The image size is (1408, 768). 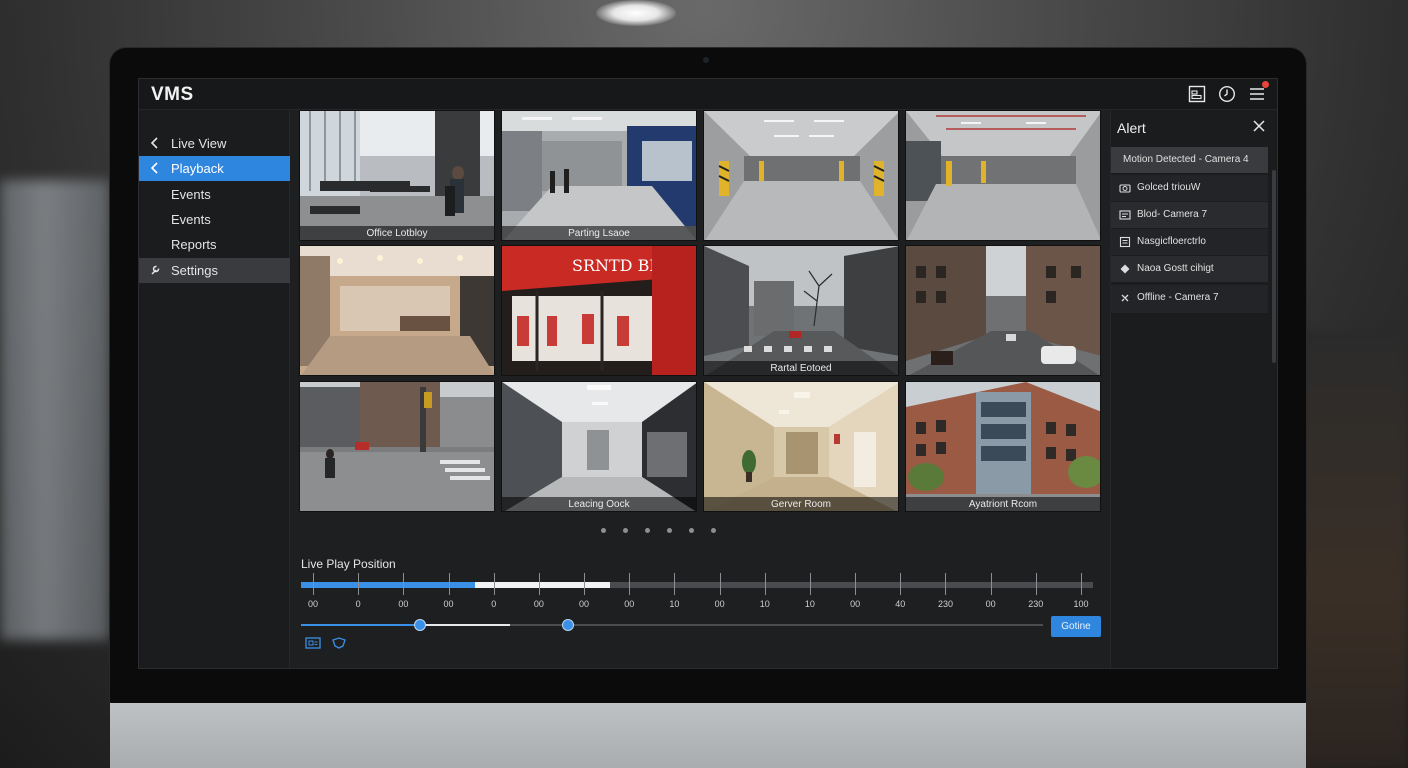 What do you see at coordinates (599, 504) in the screenshot?
I see `camera-caption: Leacing Oock` at bounding box center [599, 504].